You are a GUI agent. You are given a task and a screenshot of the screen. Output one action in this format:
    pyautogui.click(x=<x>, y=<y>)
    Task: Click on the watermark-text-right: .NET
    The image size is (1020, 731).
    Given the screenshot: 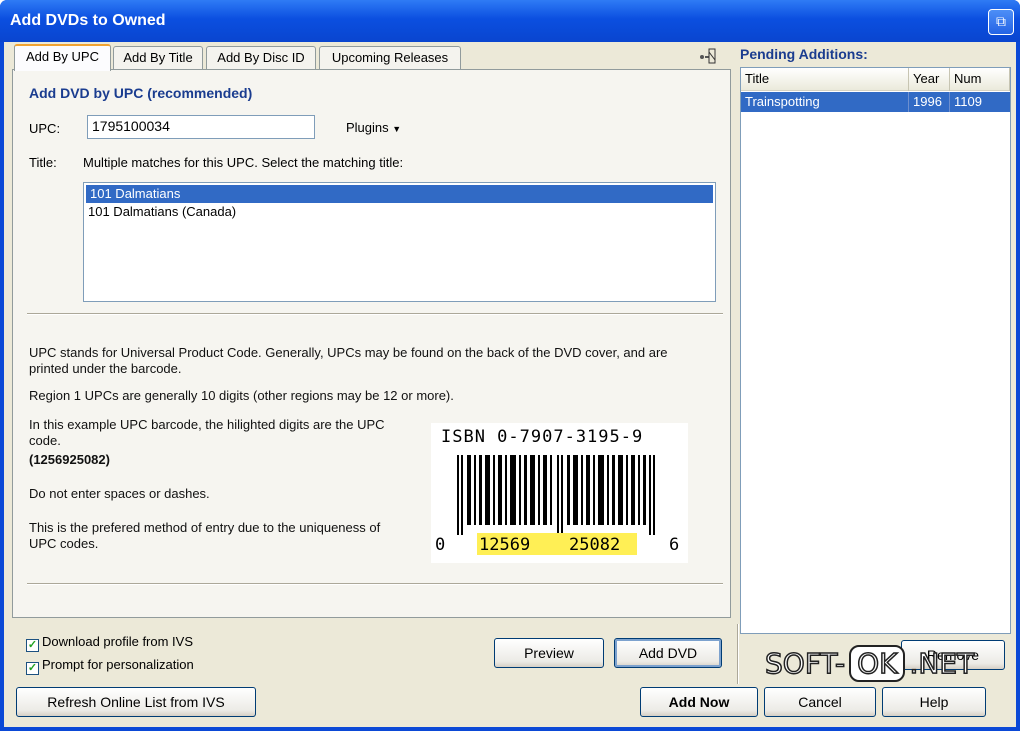 What is the action you would take?
    pyautogui.click(x=942, y=663)
    